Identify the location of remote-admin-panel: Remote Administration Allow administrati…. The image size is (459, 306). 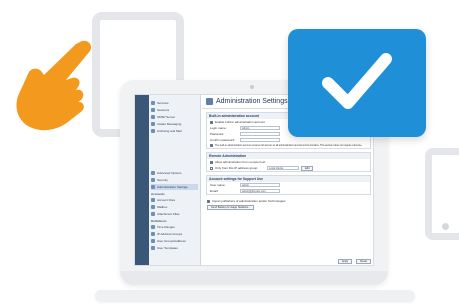
(288, 162).